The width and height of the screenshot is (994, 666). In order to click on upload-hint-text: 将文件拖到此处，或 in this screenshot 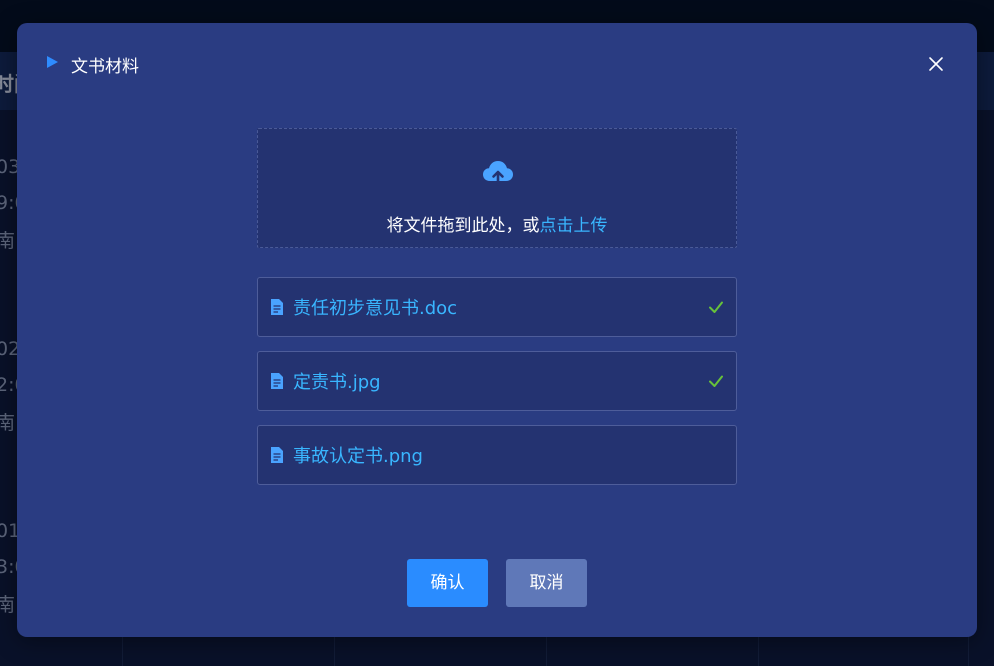, I will do `click(463, 226)`.